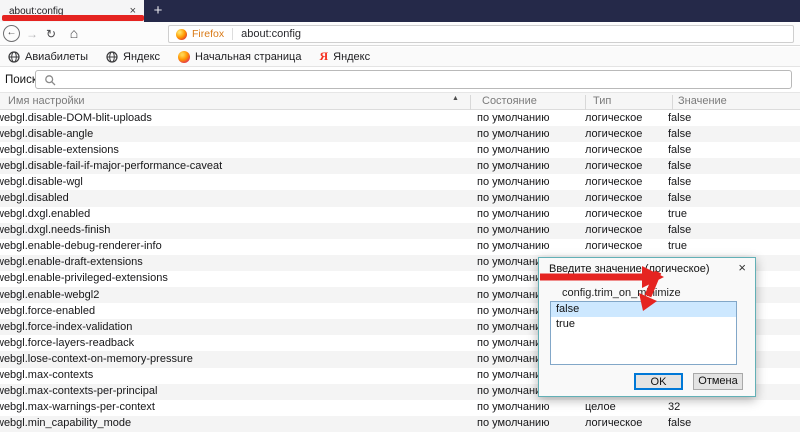 This screenshot has height=432, width=800. Describe the element at coordinates (643, 324) in the screenshot. I see `listbox-option-true: true` at that location.